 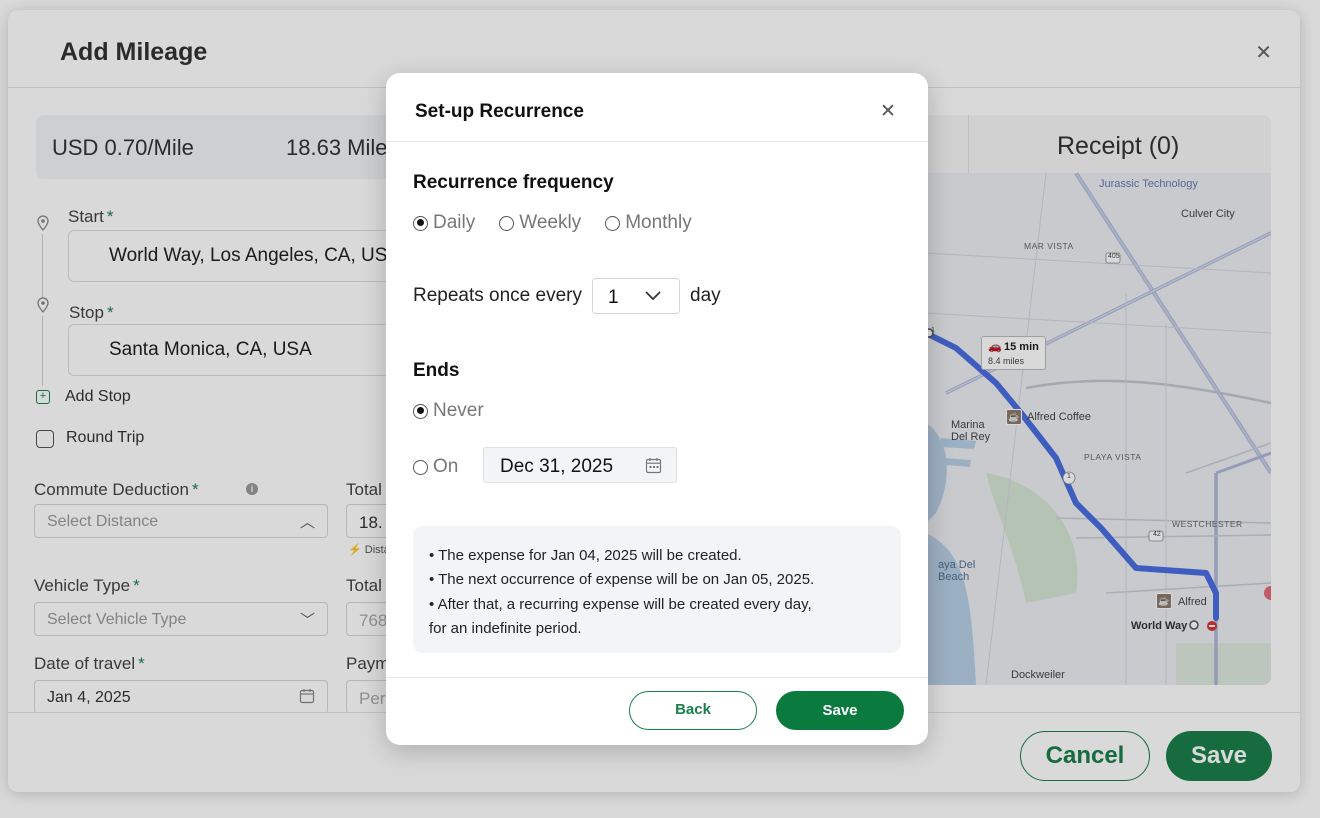 I want to click on ends-option-never: Never, so click(x=448, y=411).